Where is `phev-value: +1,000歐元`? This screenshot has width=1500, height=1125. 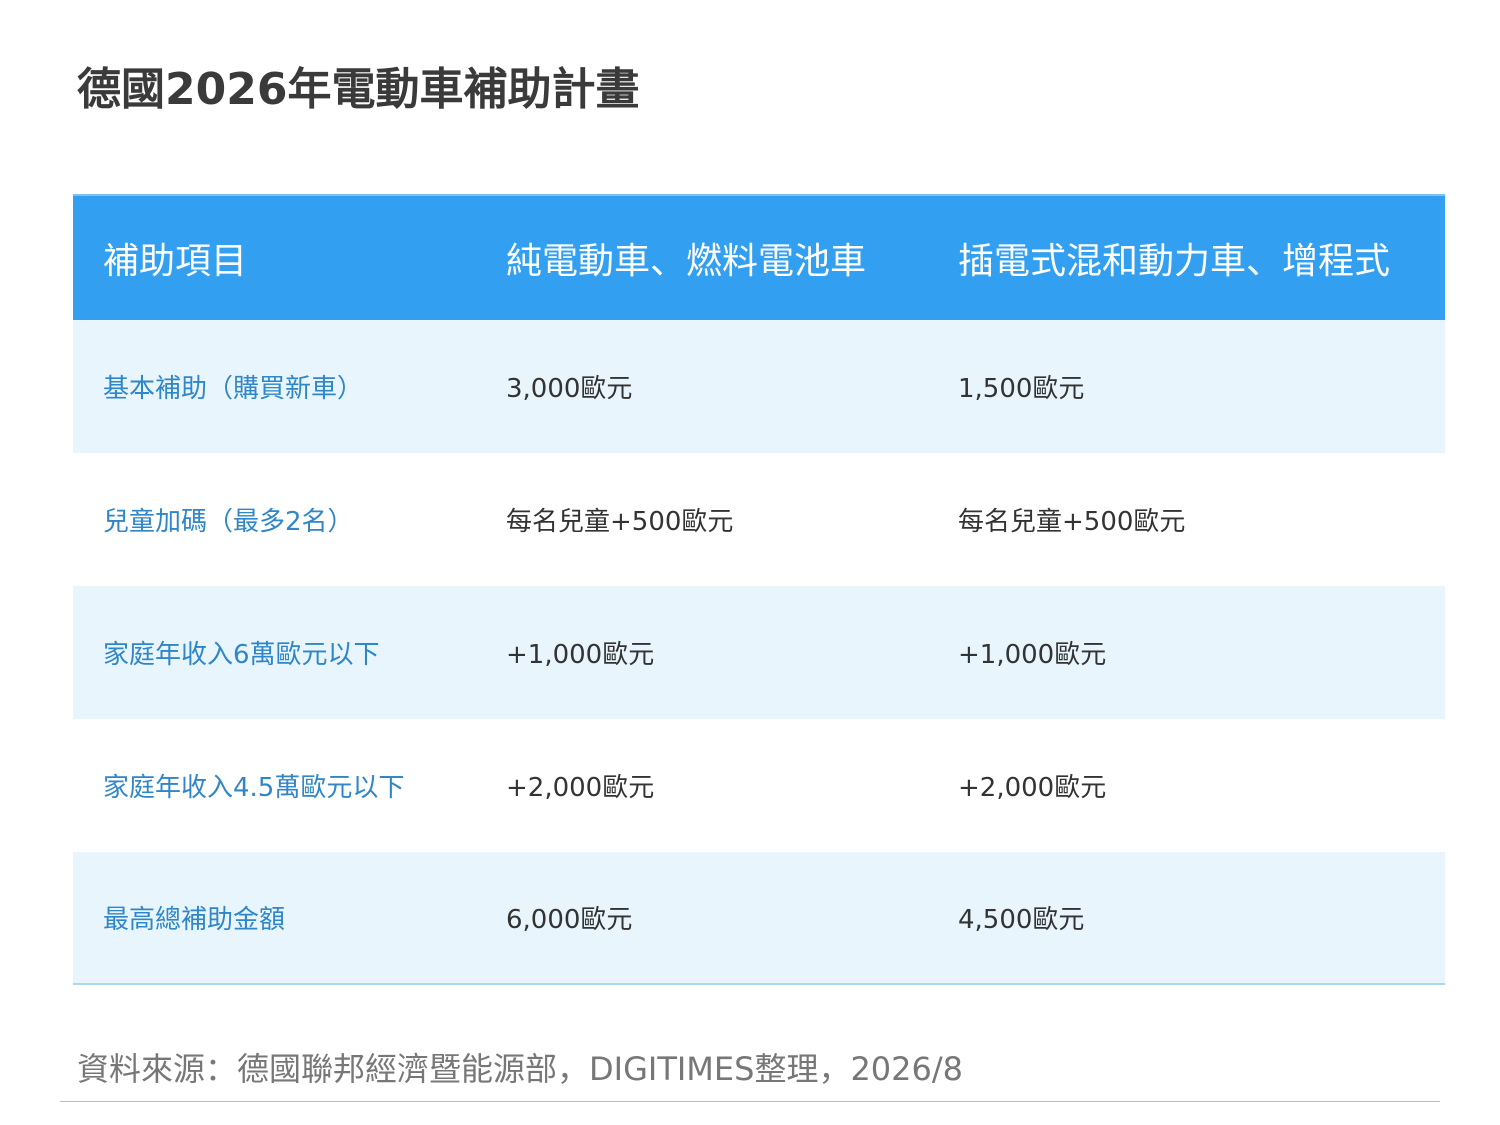
phev-value: +1,000歐元 is located at coordinates (1032, 655).